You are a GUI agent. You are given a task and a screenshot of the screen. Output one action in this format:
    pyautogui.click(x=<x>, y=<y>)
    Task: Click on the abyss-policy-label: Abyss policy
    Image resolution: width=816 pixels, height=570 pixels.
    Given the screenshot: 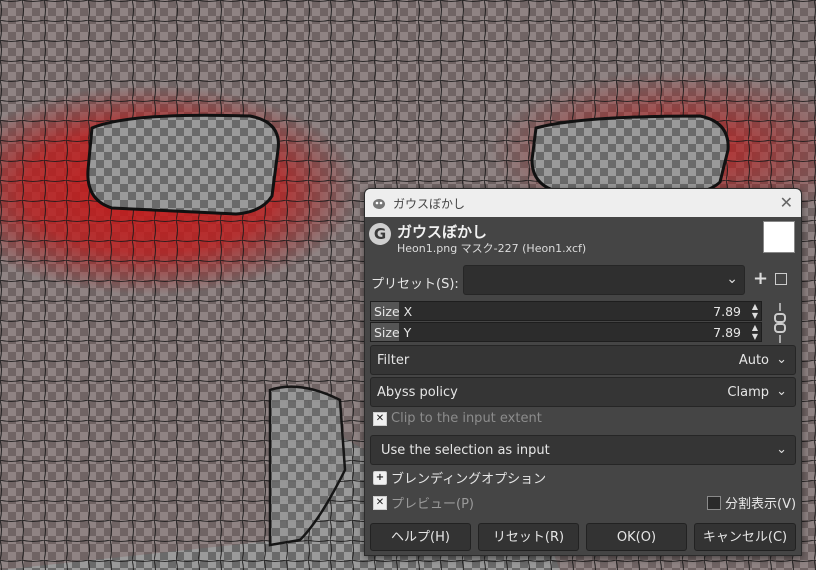 What is the action you would take?
    pyautogui.click(x=417, y=392)
    